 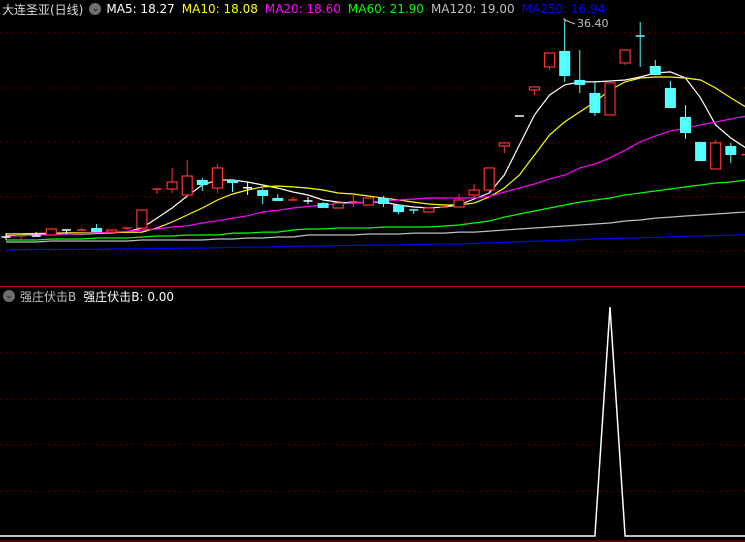 What do you see at coordinates (48, 296) in the screenshot?
I see `indicator-name: 强庄伏击B` at bounding box center [48, 296].